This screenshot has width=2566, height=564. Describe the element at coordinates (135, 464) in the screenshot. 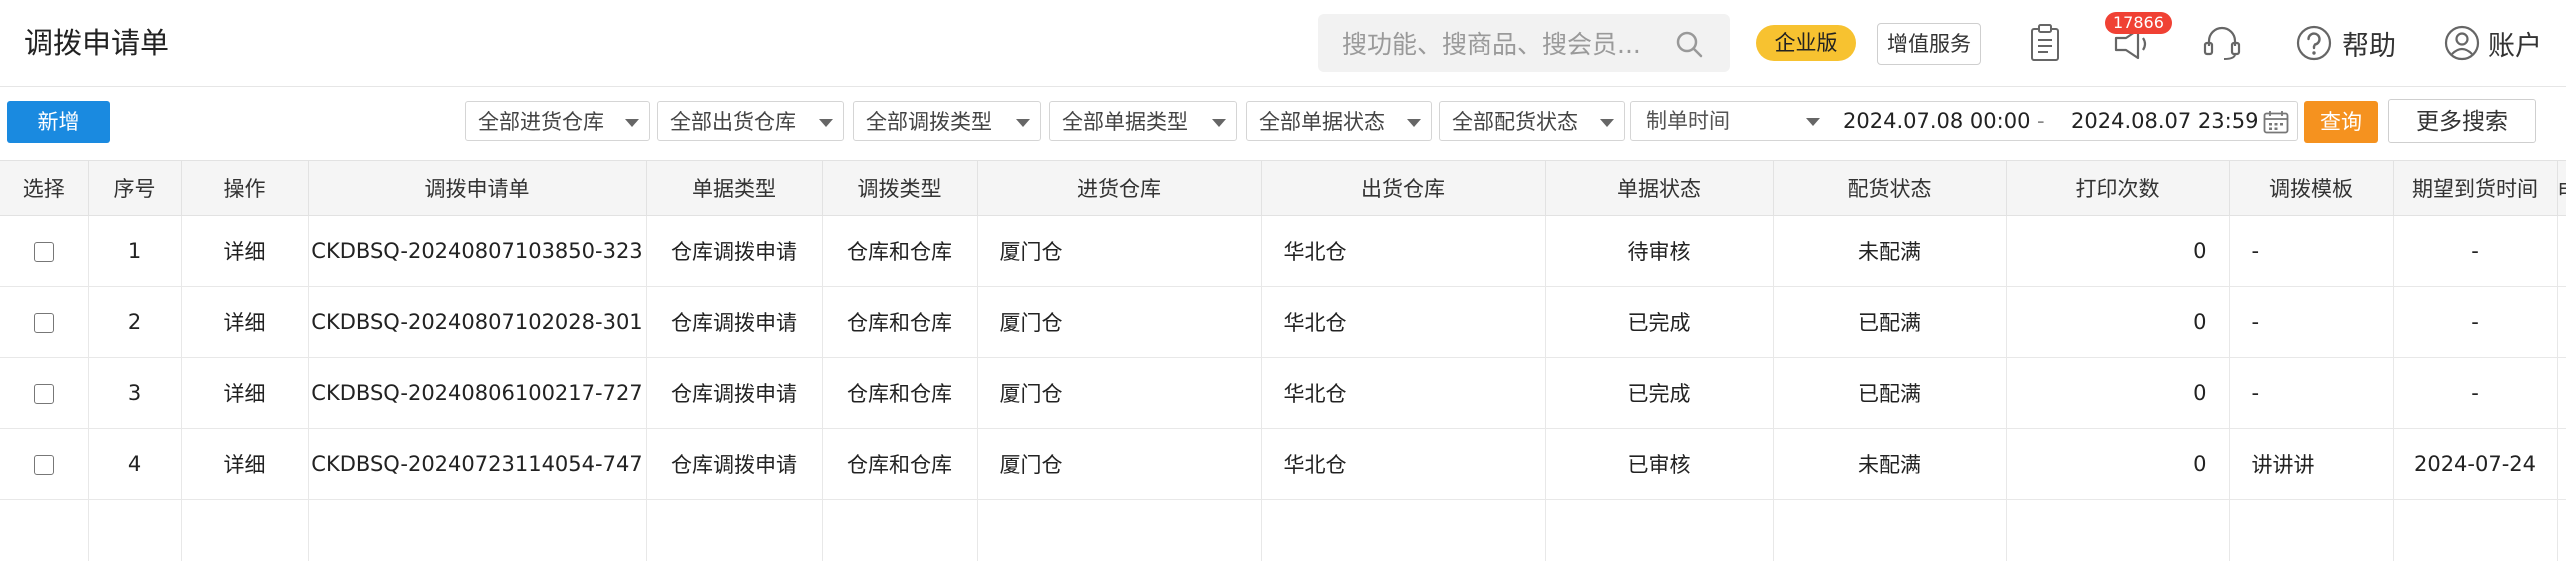

I see `row-index: 4` at that location.